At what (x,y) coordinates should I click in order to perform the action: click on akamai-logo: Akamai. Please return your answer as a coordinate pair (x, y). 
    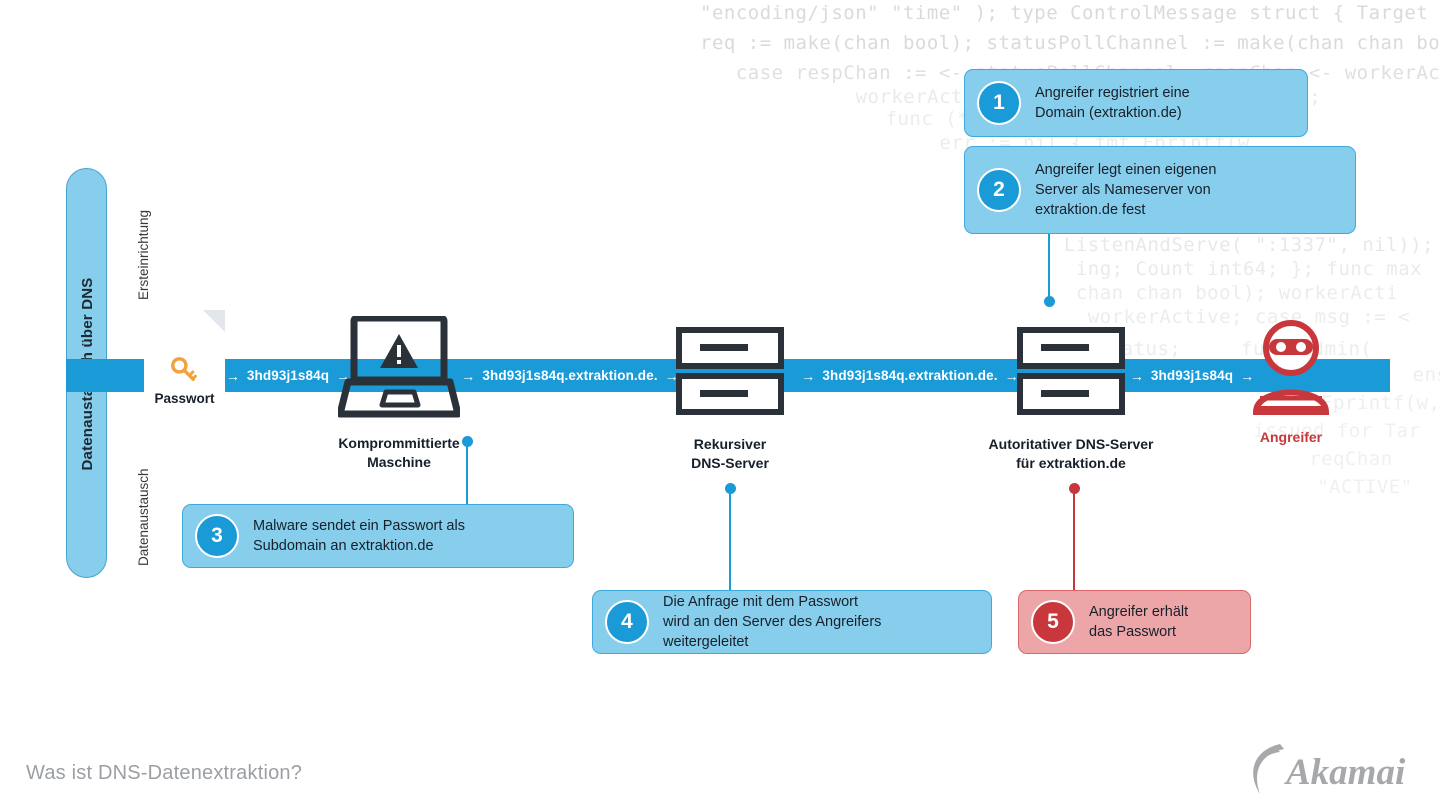
    Looking at the image, I should click on (1330, 770).